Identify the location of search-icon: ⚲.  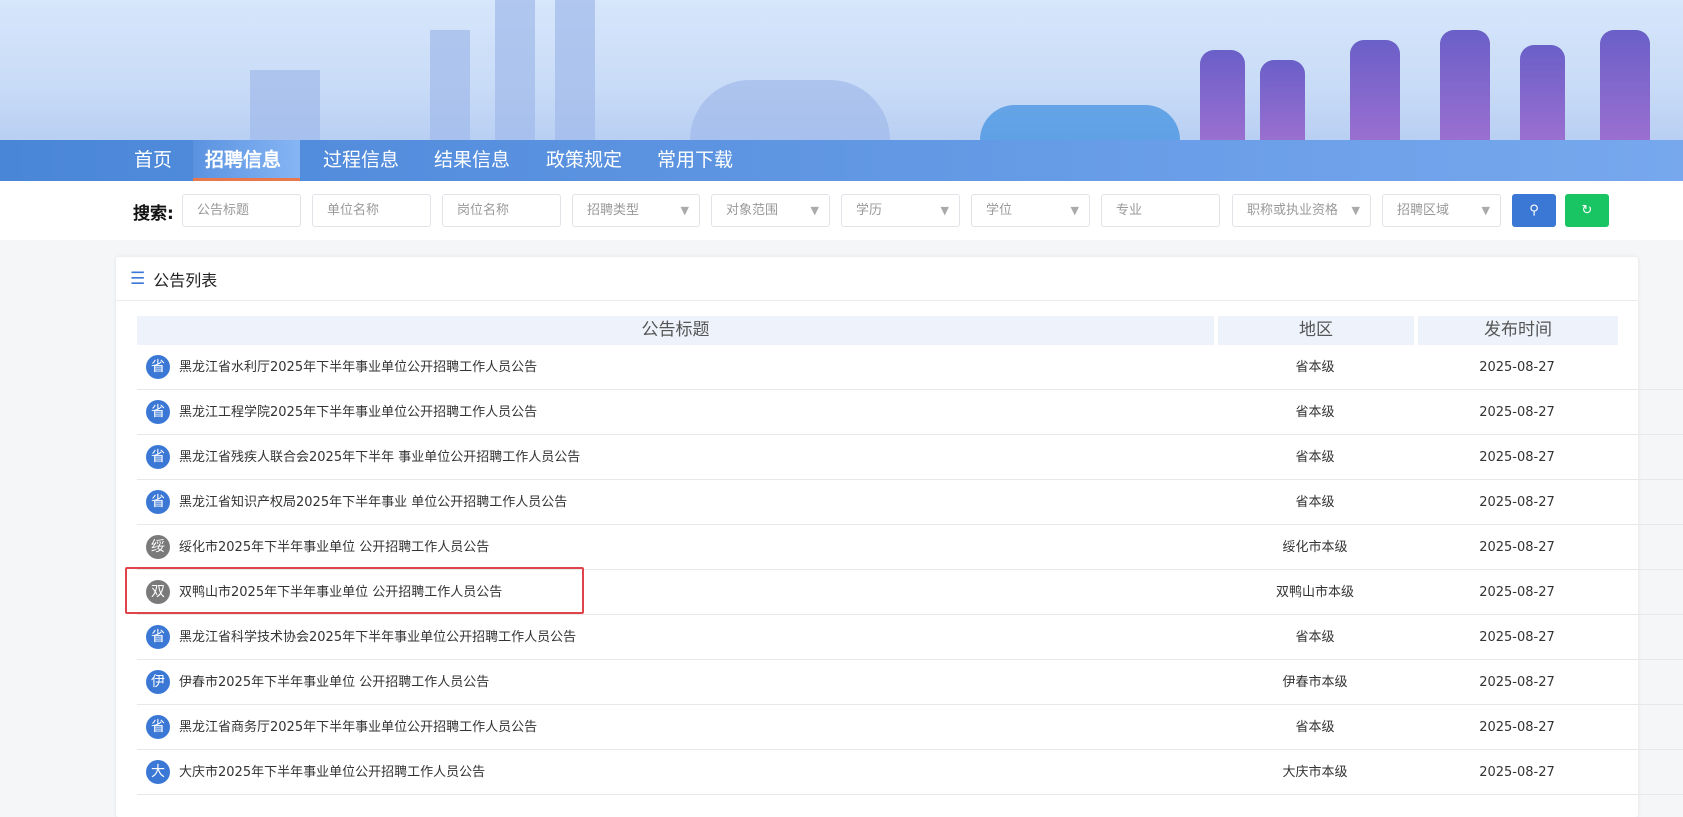
(1534, 210).